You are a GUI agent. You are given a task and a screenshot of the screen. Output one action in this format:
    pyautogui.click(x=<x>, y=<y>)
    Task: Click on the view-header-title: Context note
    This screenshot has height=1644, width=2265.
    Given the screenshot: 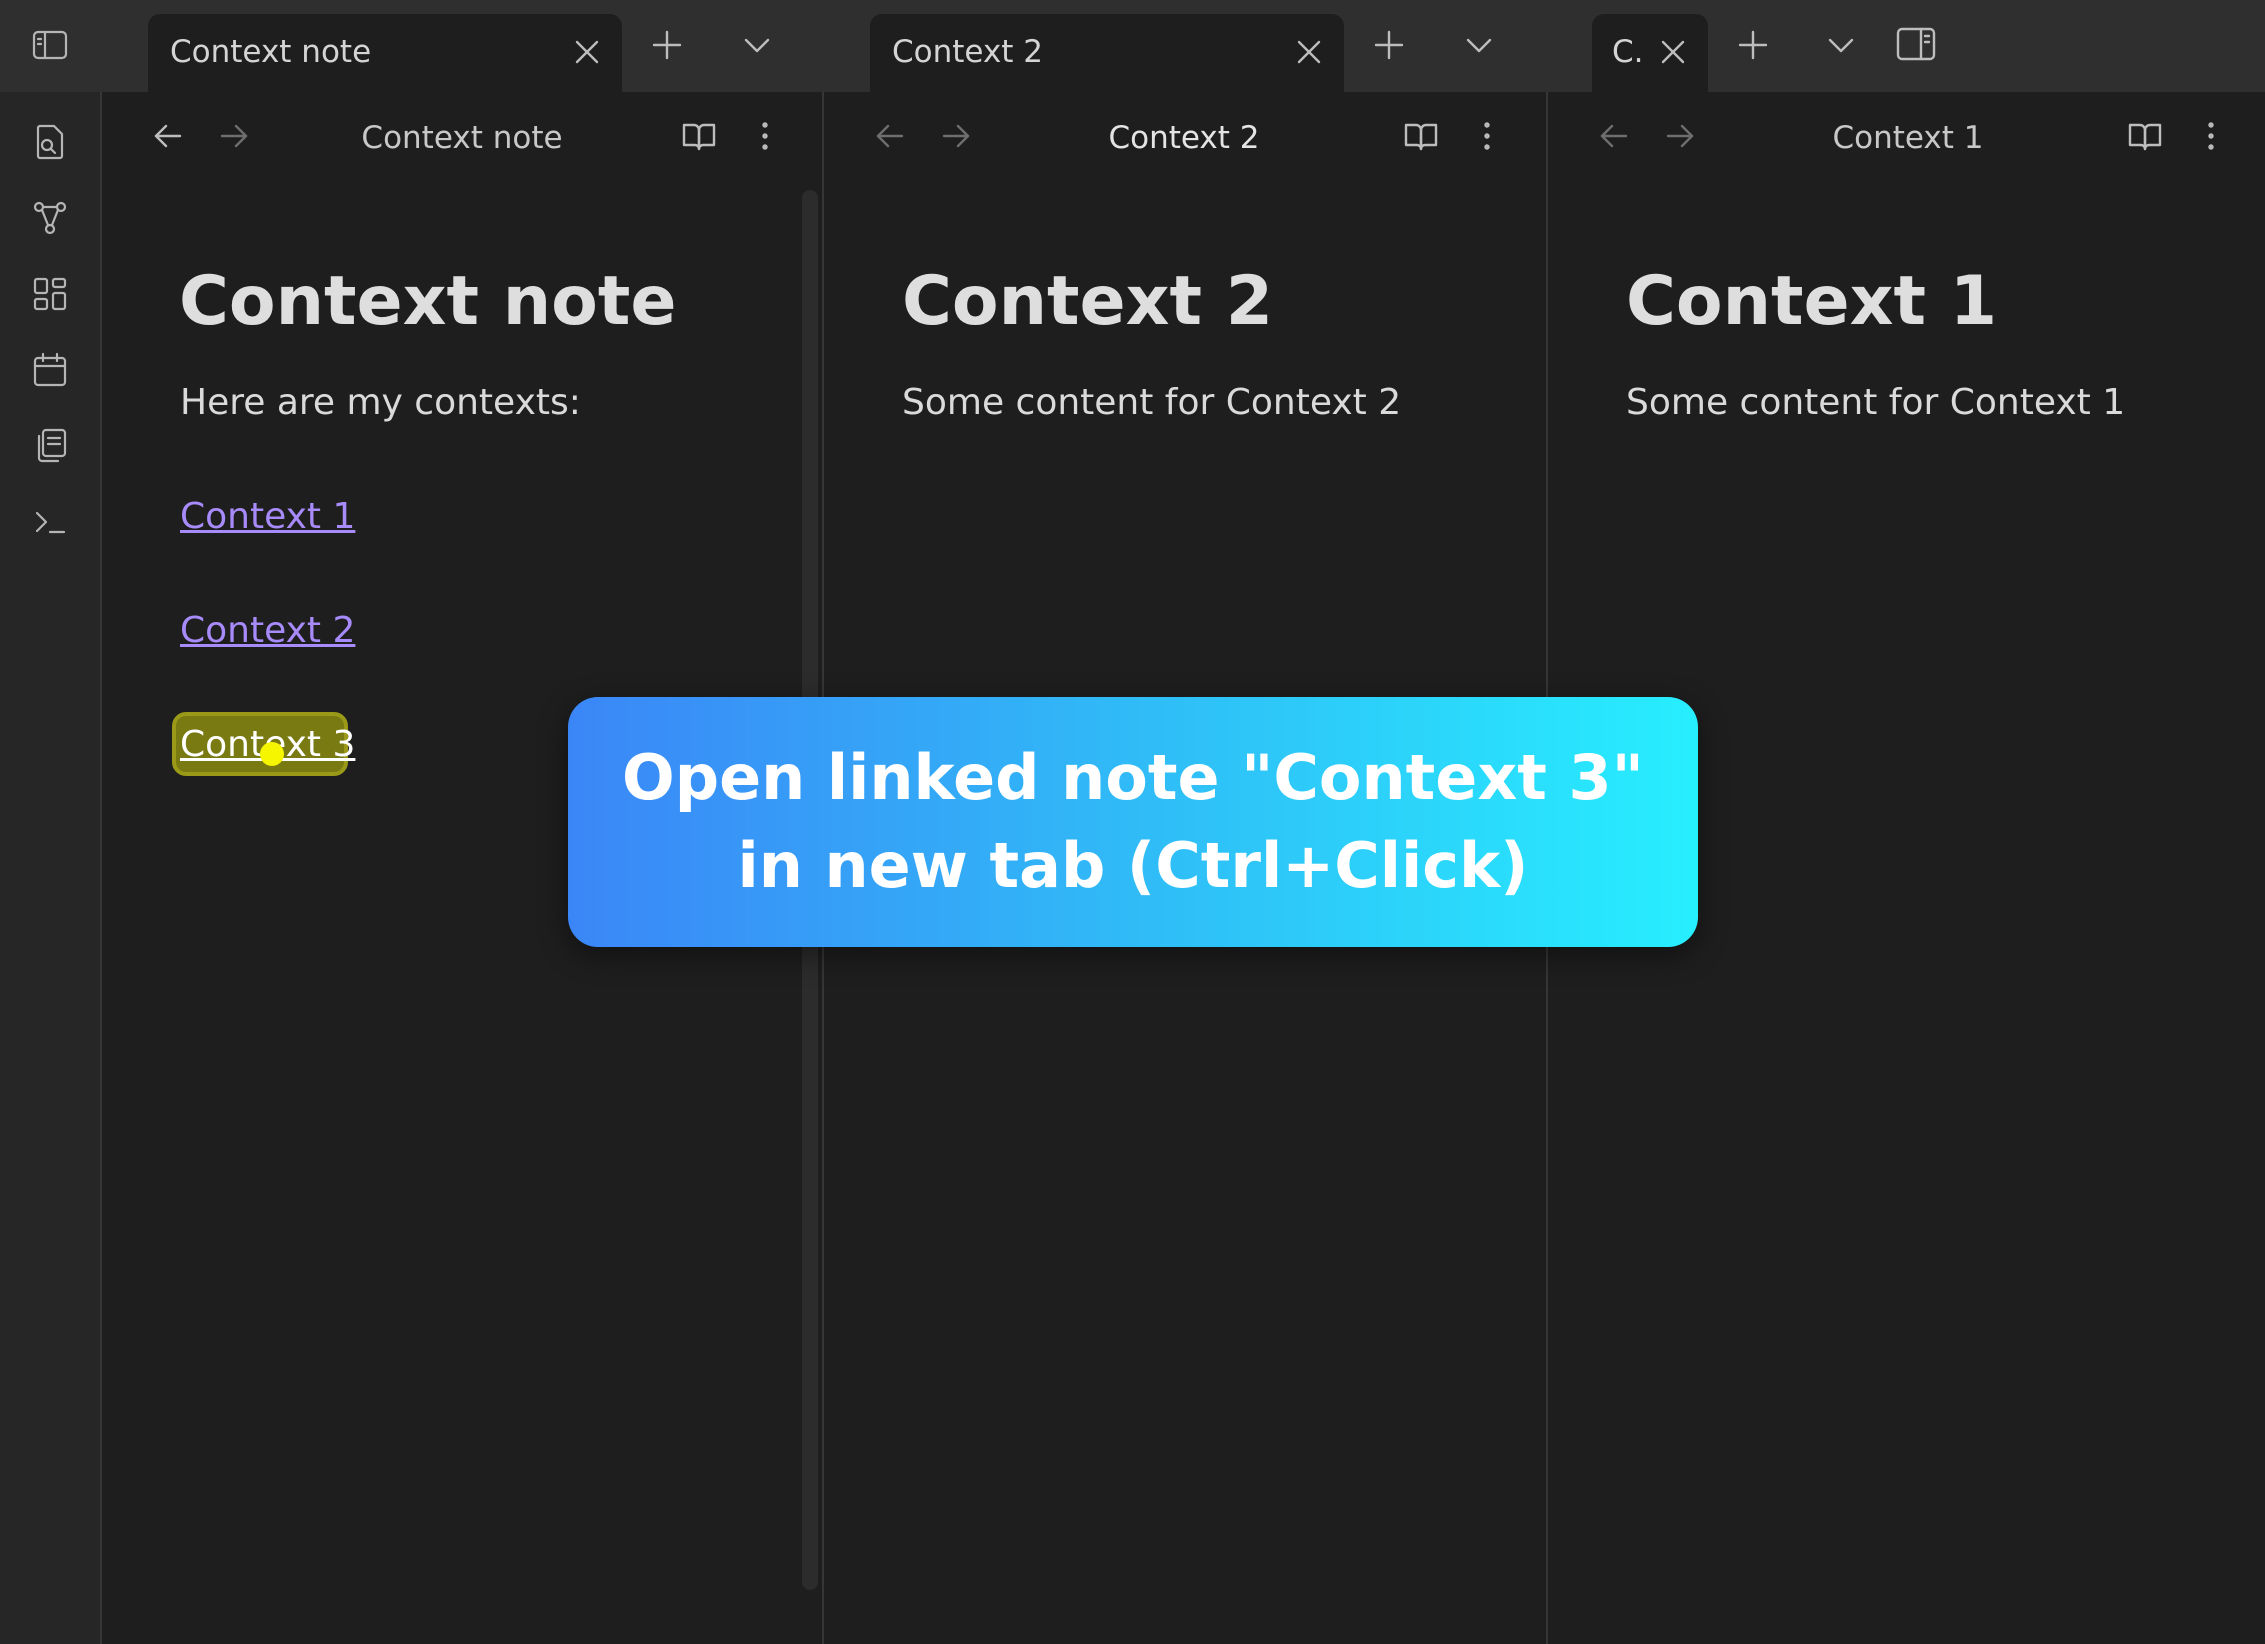 What is the action you would take?
    pyautogui.click(x=462, y=138)
    